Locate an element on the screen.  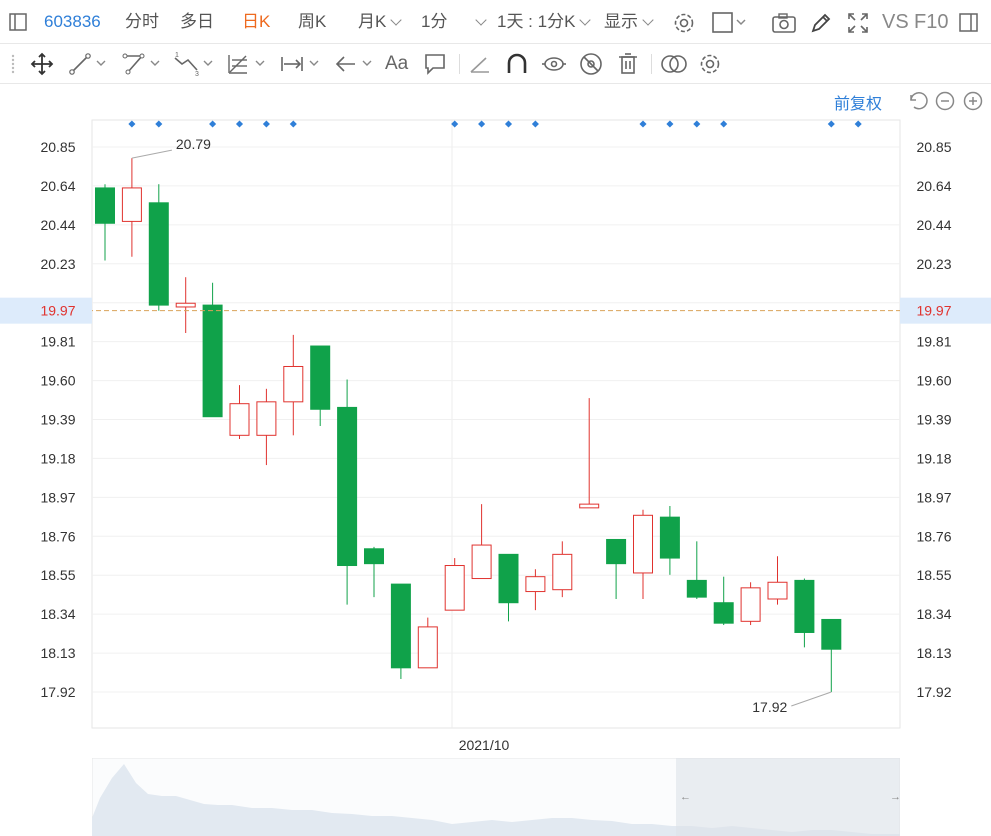
y-tick-label-right: 19.81 is located at coordinates (933, 342).